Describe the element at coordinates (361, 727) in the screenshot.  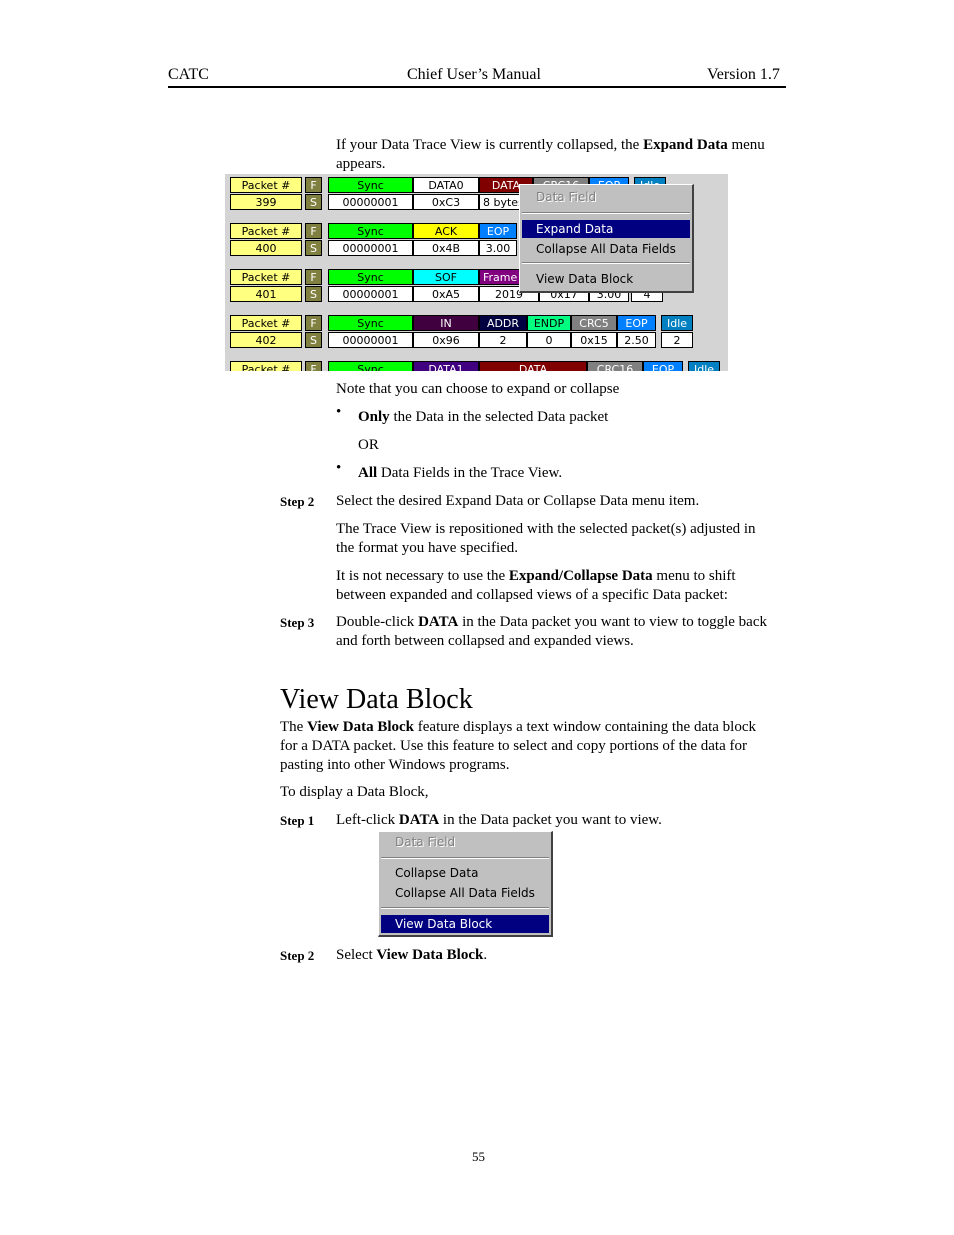
I see `section-bold: View Data Block` at that location.